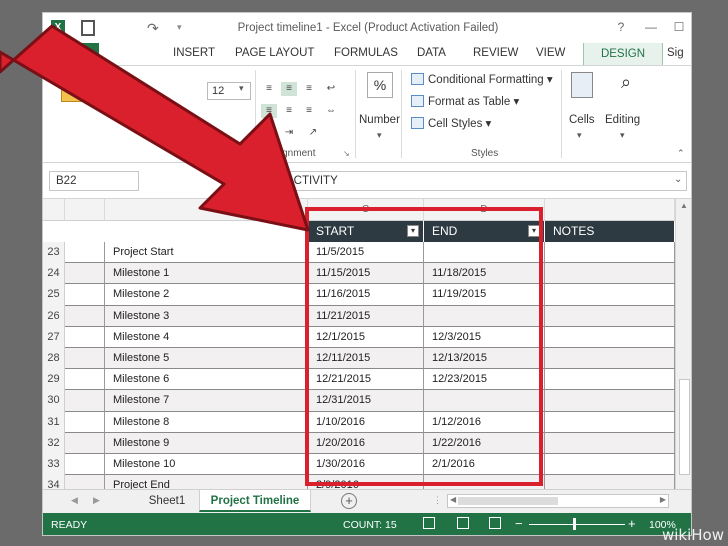 Image resolution: width=728 pixels, height=546 pixels. I want to click on minimize-icon: —, so click(651, 27).